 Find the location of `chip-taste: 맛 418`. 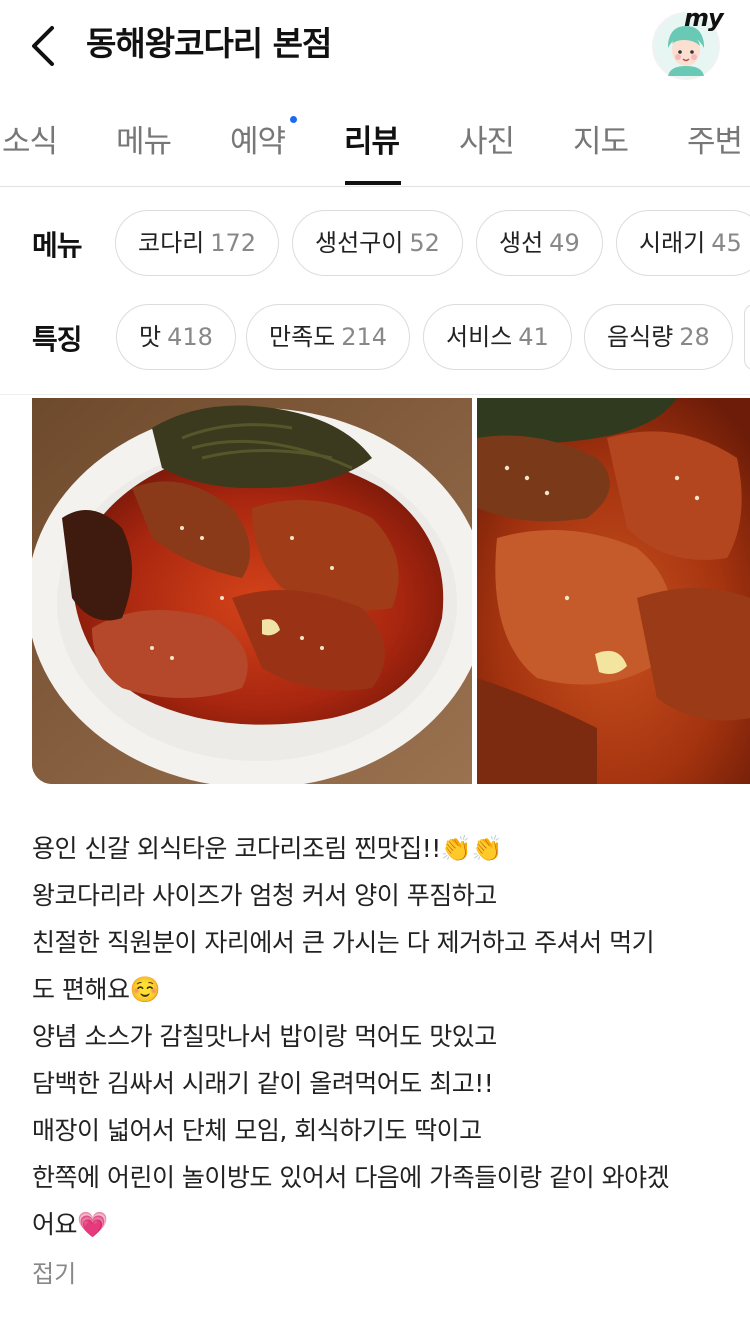

chip-taste: 맛 418 is located at coordinates (176, 337).